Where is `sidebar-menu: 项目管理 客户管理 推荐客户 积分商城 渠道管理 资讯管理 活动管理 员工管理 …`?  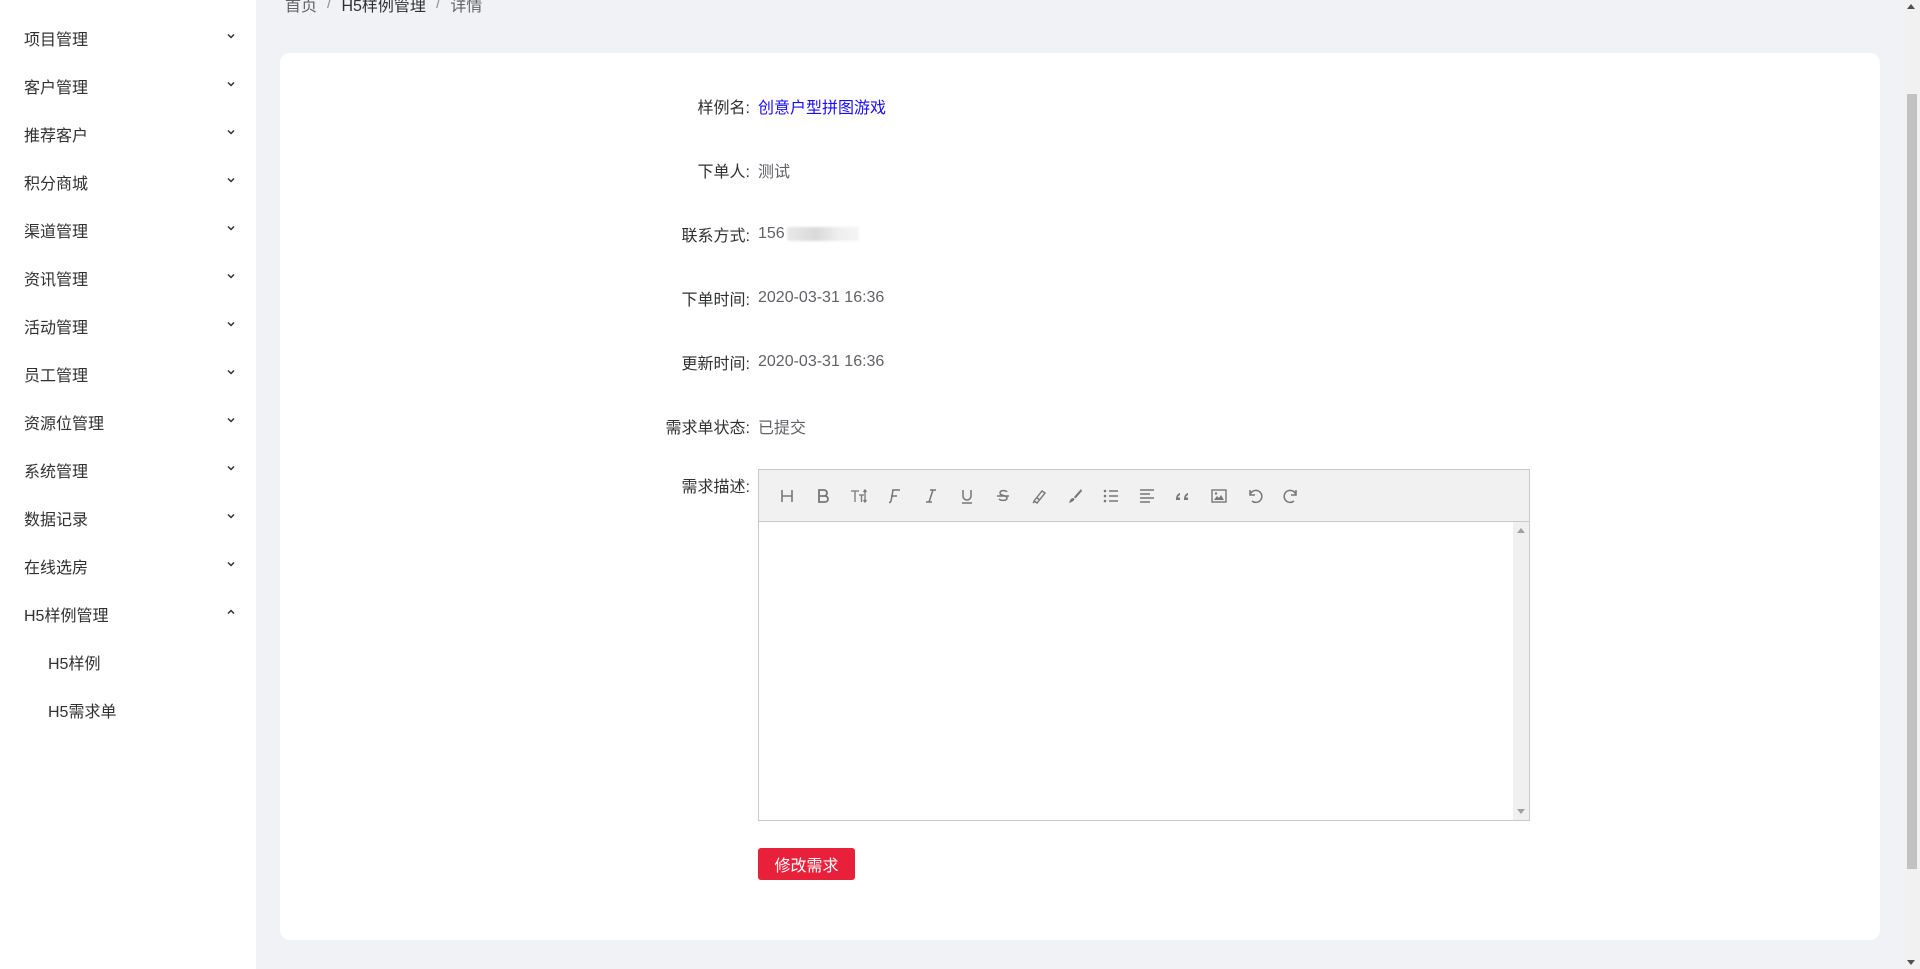 sidebar-menu: 项目管理 客户管理 推荐客户 积分商城 渠道管理 资讯管理 活动管理 员工管理 … is located at coordinates (128, 374).